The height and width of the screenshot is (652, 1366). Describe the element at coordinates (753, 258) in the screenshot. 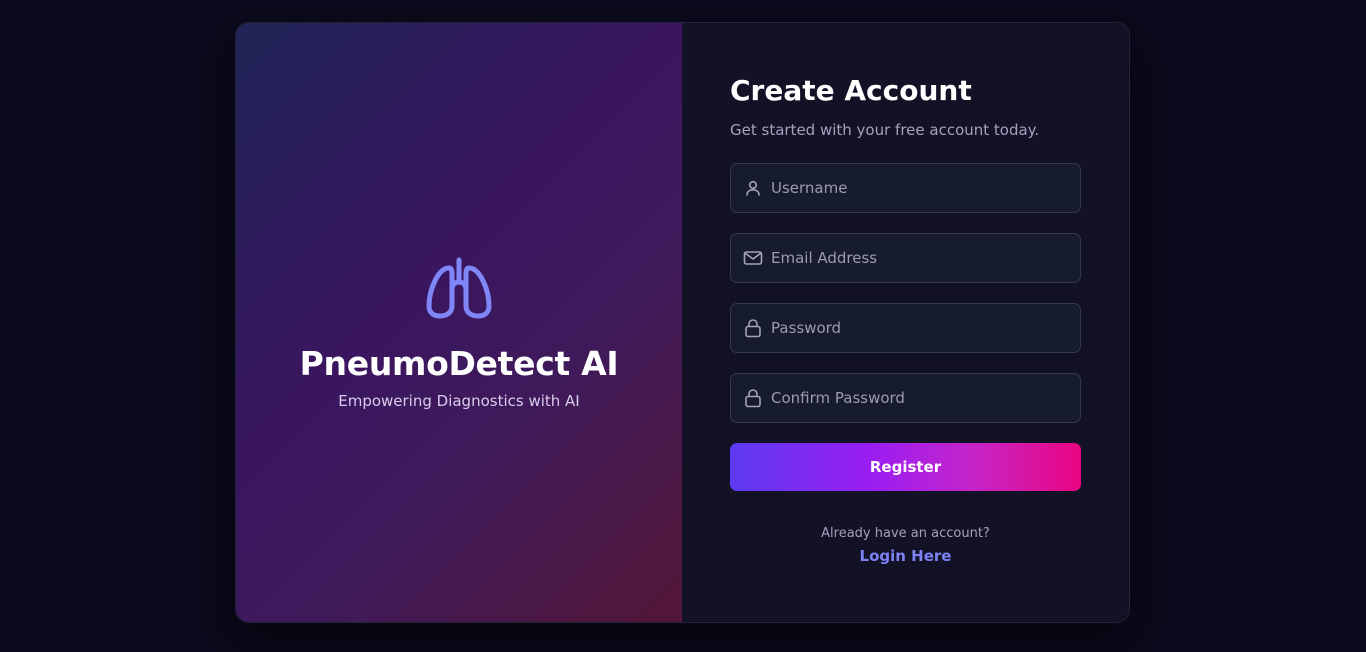

I see `mail-icon` at that location.